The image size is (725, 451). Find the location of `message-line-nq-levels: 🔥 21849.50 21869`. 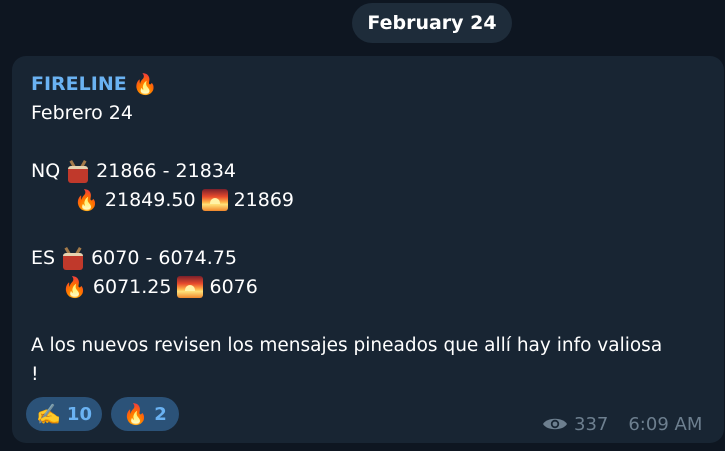

message-line-nq-levels: 🔥 21849.50 21869 is located at coordinates (184, 200).